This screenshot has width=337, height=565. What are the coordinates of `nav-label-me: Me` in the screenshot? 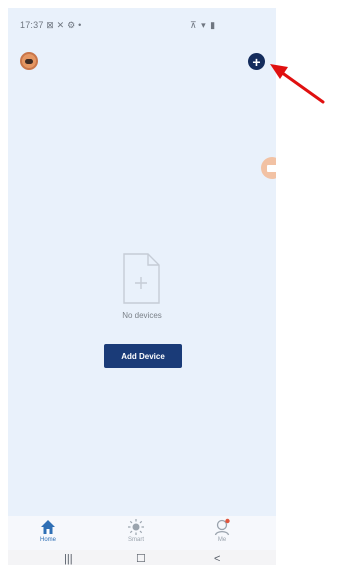 It's located at (222, 540).